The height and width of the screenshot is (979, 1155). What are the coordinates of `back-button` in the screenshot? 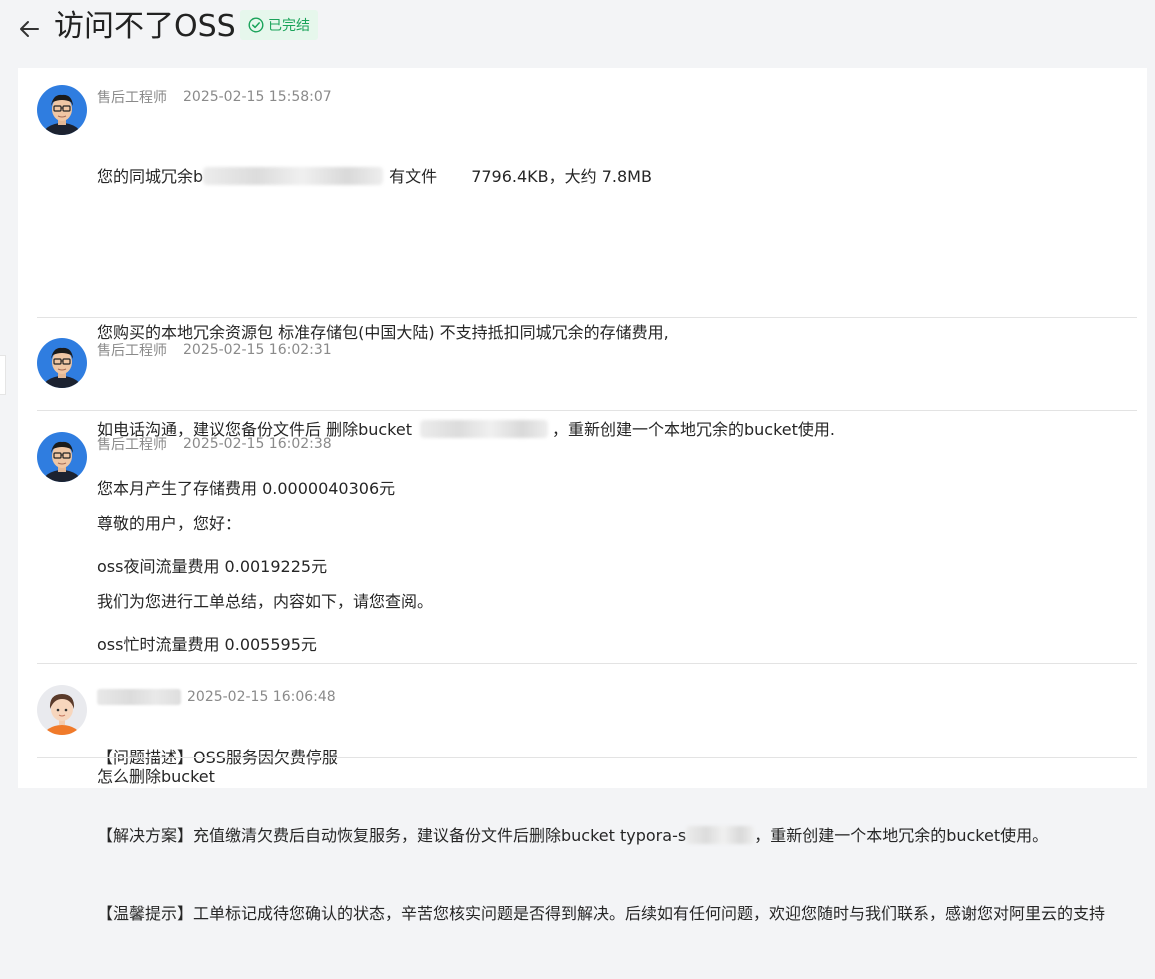 It's located at (29, 29).